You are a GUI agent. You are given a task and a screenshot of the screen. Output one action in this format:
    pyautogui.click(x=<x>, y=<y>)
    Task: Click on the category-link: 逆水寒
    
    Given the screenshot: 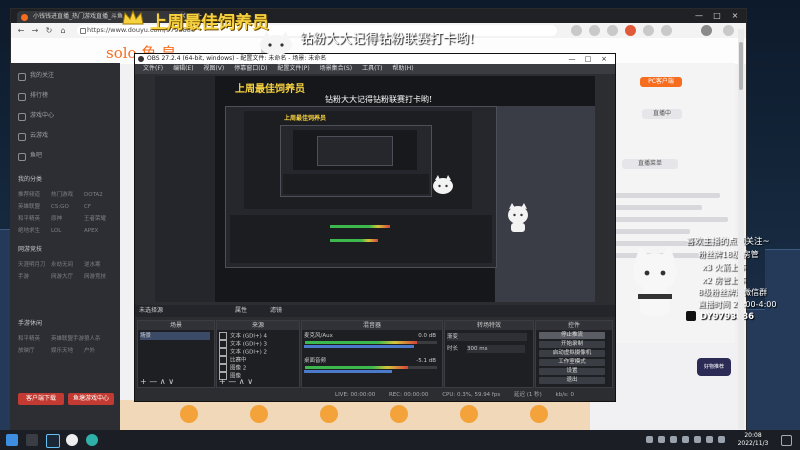 What is the action you would take?
    pyautogui.click(x=100, y=265)
    